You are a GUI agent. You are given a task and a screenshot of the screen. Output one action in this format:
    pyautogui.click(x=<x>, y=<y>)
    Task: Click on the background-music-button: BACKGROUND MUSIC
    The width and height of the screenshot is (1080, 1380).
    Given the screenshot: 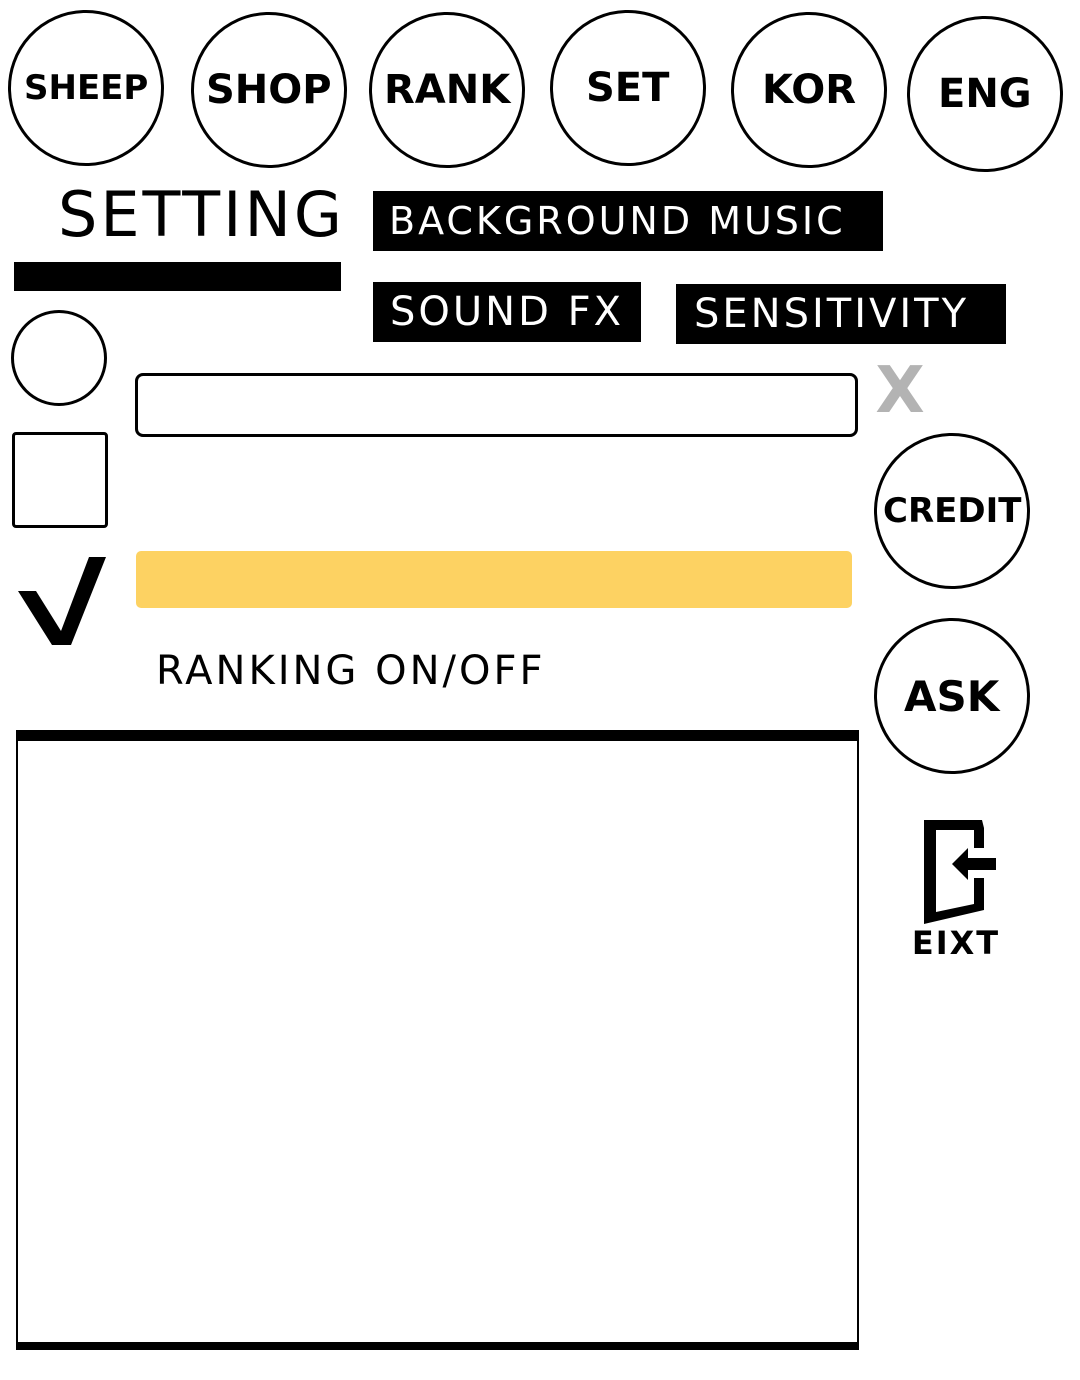 What is the action you would take?
    pyautogui.click(x=628, y=221)
    